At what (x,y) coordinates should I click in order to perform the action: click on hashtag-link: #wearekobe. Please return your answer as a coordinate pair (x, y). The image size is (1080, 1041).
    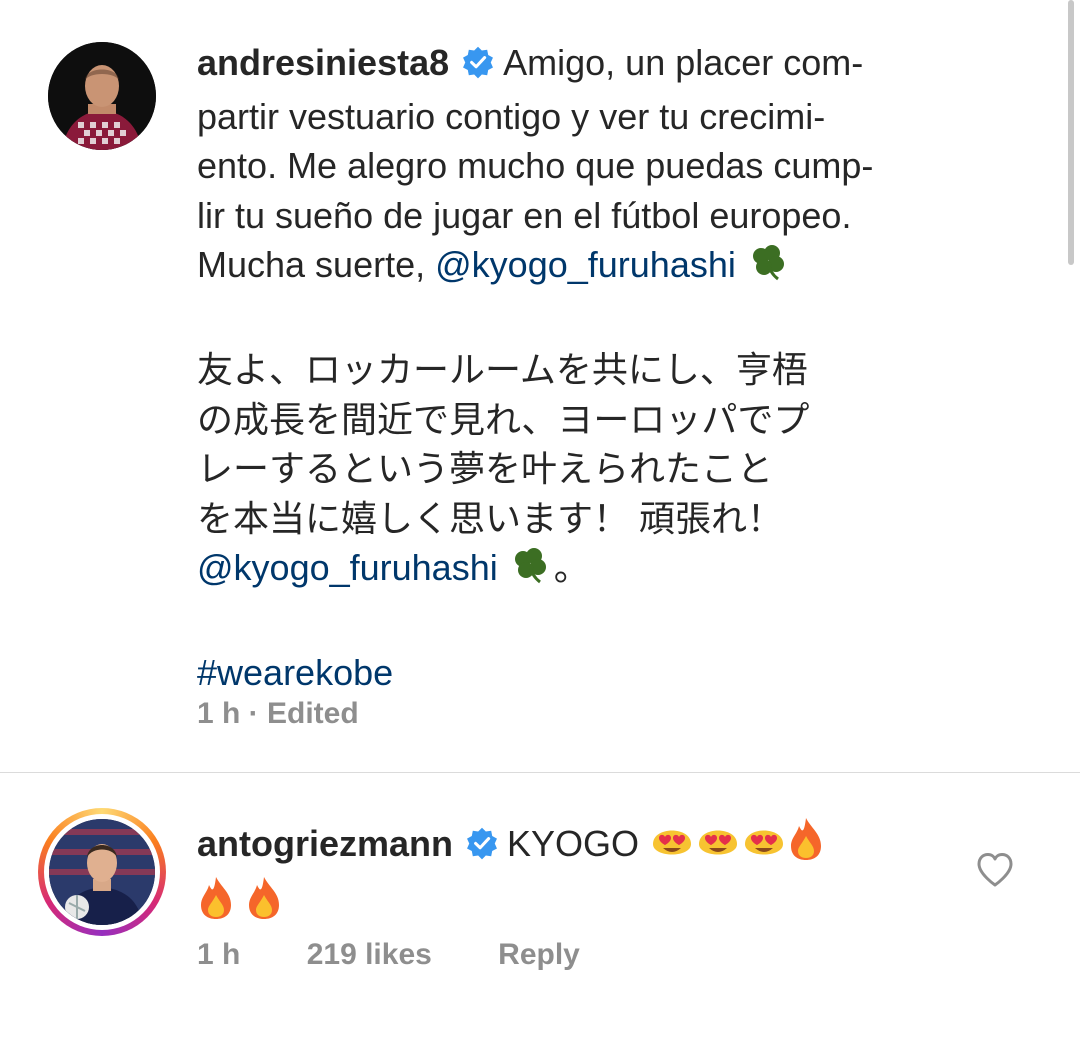
    Looking at the image, I should click on (295, 672).